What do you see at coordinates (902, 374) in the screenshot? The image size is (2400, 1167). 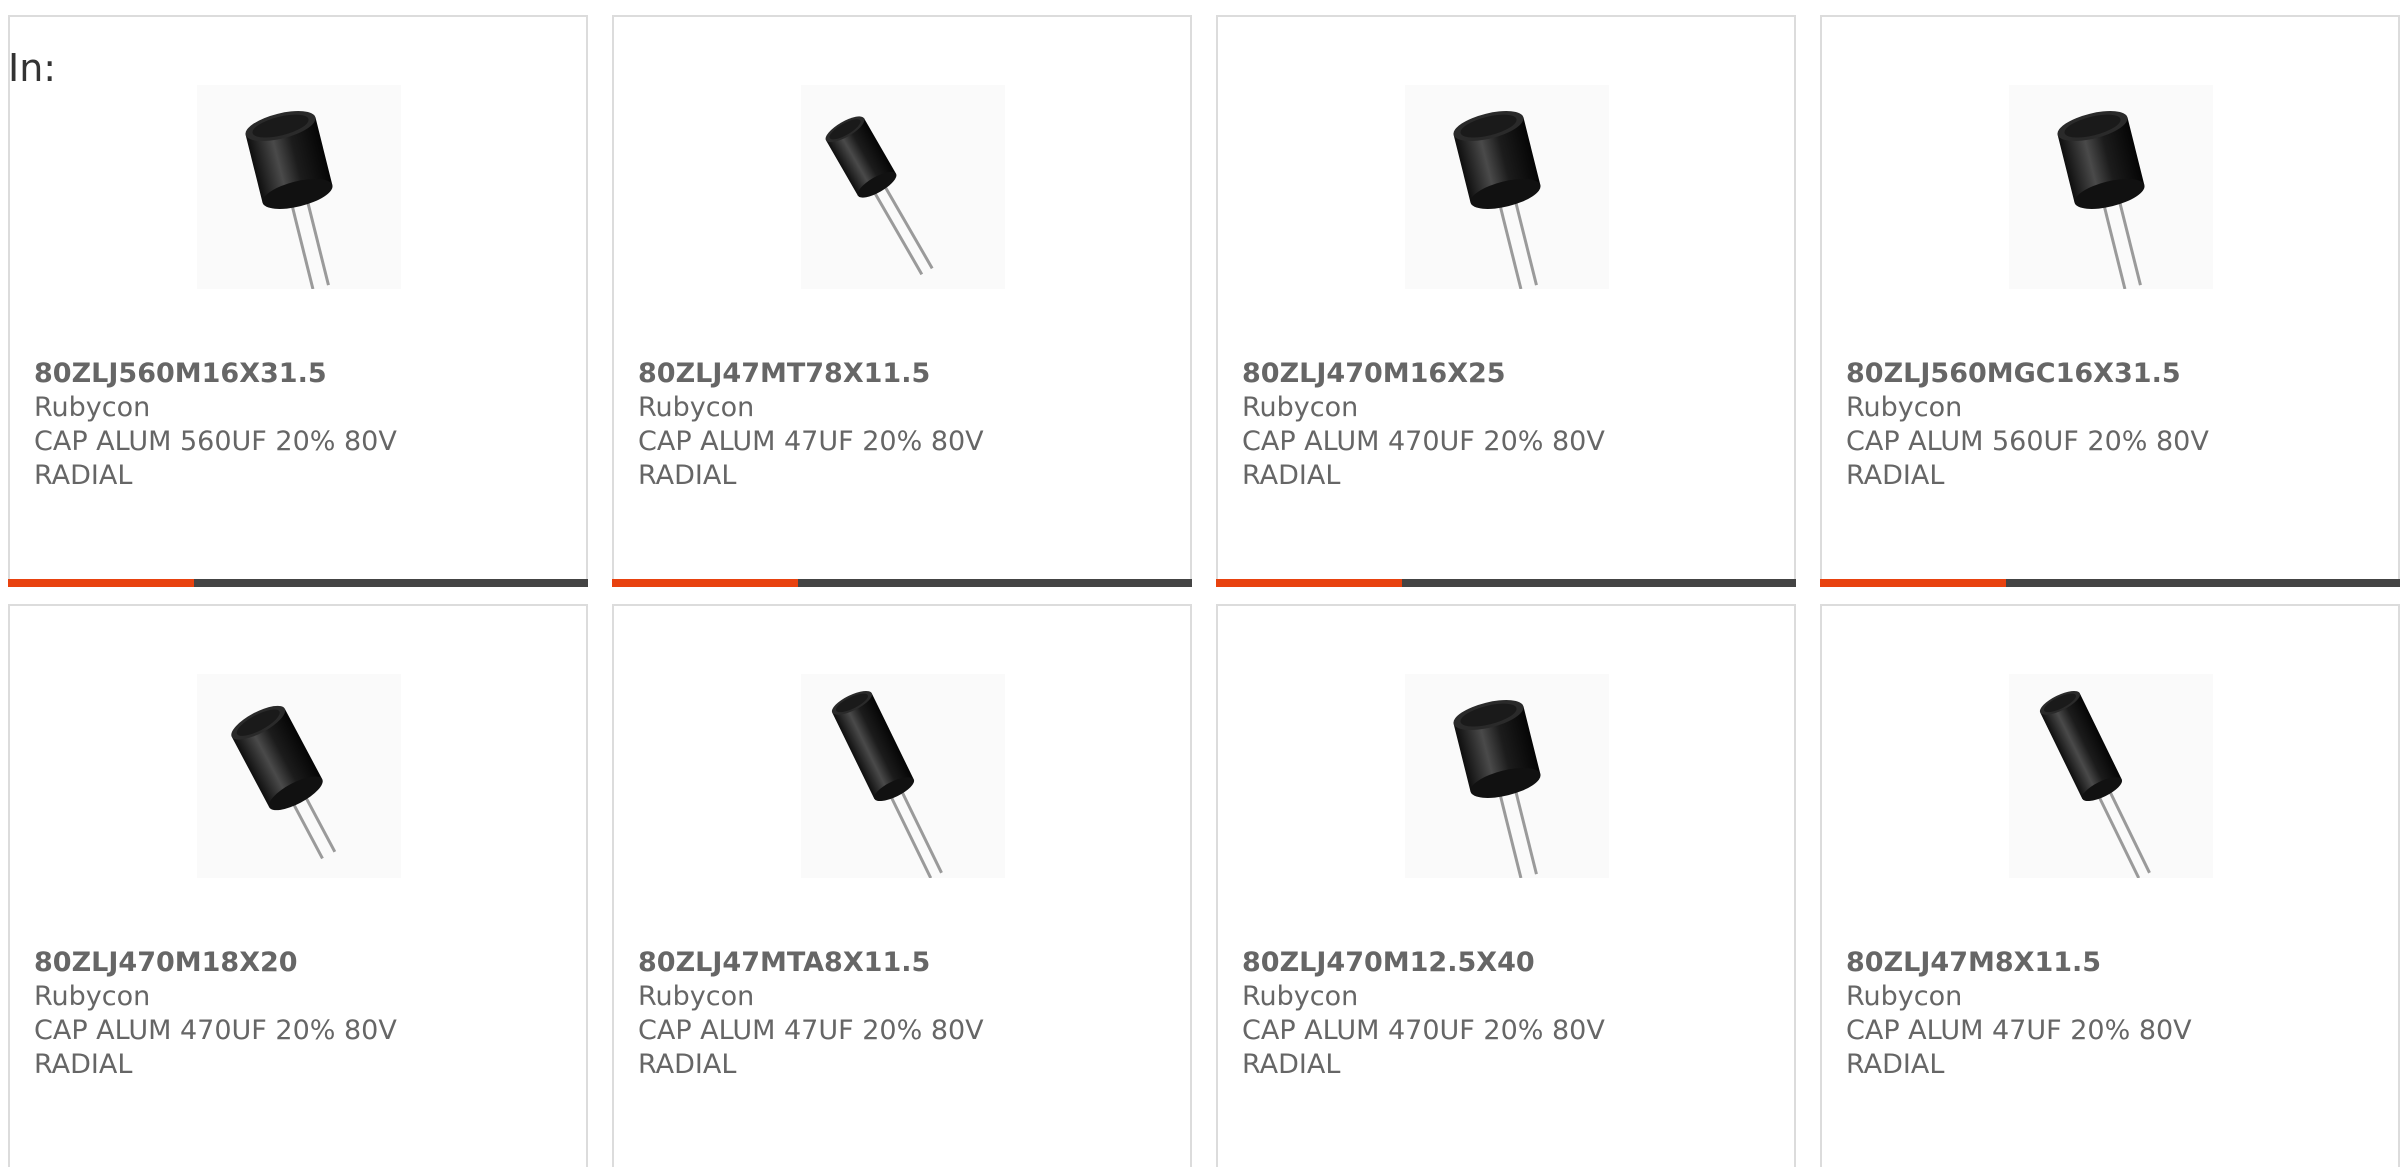 I see `product-part-number: 80ZLJ47MT78X11.5` at bounding box center [902, 374].